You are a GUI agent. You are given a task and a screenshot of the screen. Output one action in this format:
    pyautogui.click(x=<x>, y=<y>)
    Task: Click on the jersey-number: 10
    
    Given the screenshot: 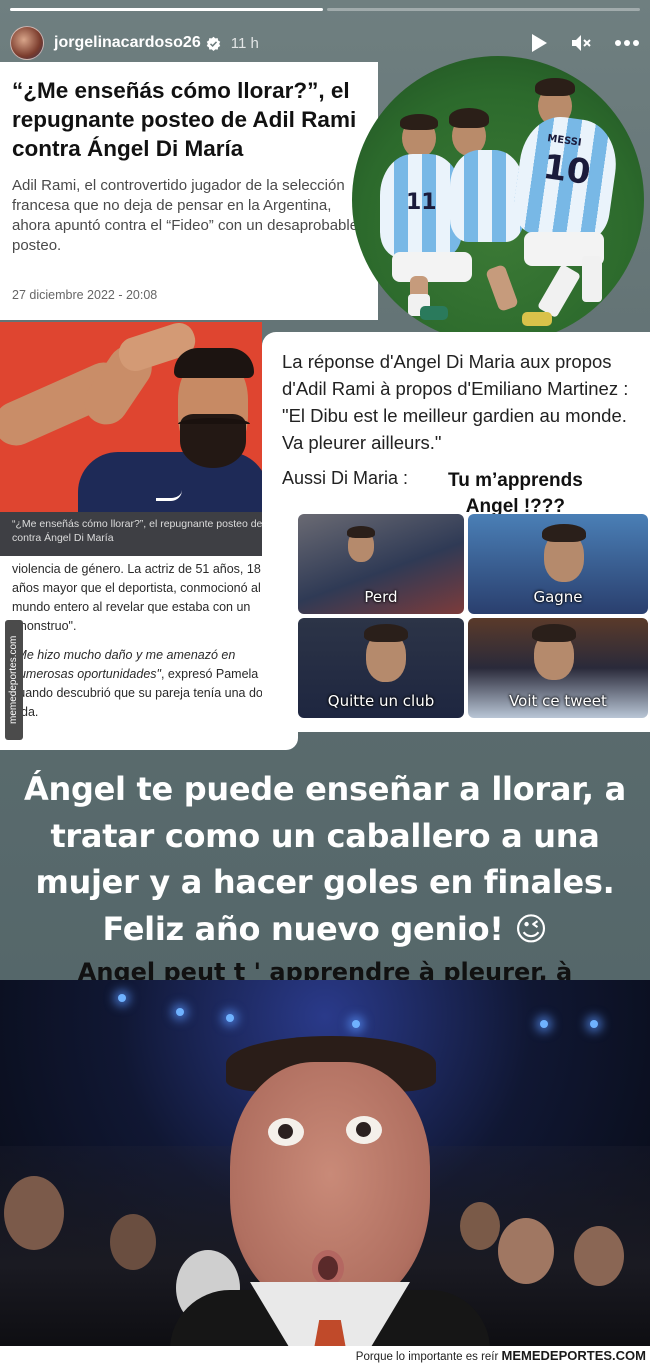 What is the action you would take?
    pyautogui.click(x=566, y=170)
    